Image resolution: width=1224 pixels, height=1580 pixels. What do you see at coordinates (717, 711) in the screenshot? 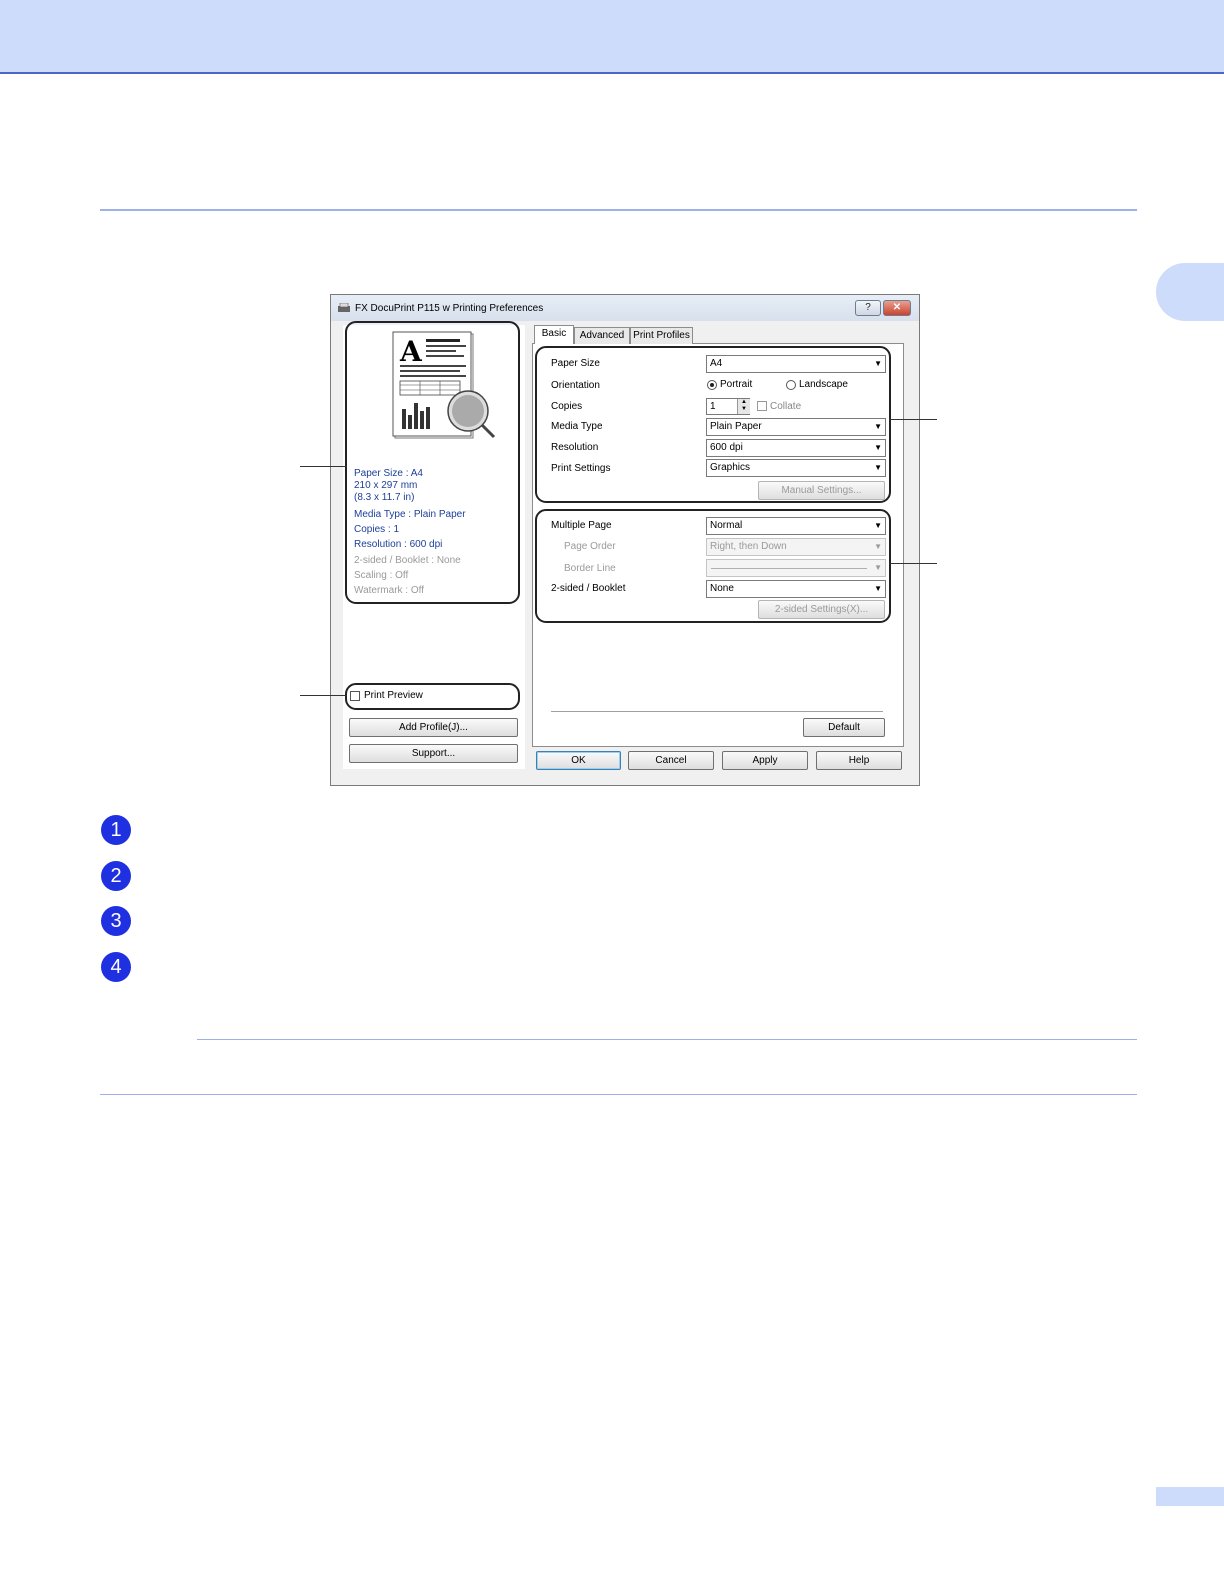
I see `separator` at bounding box center [717, 711].